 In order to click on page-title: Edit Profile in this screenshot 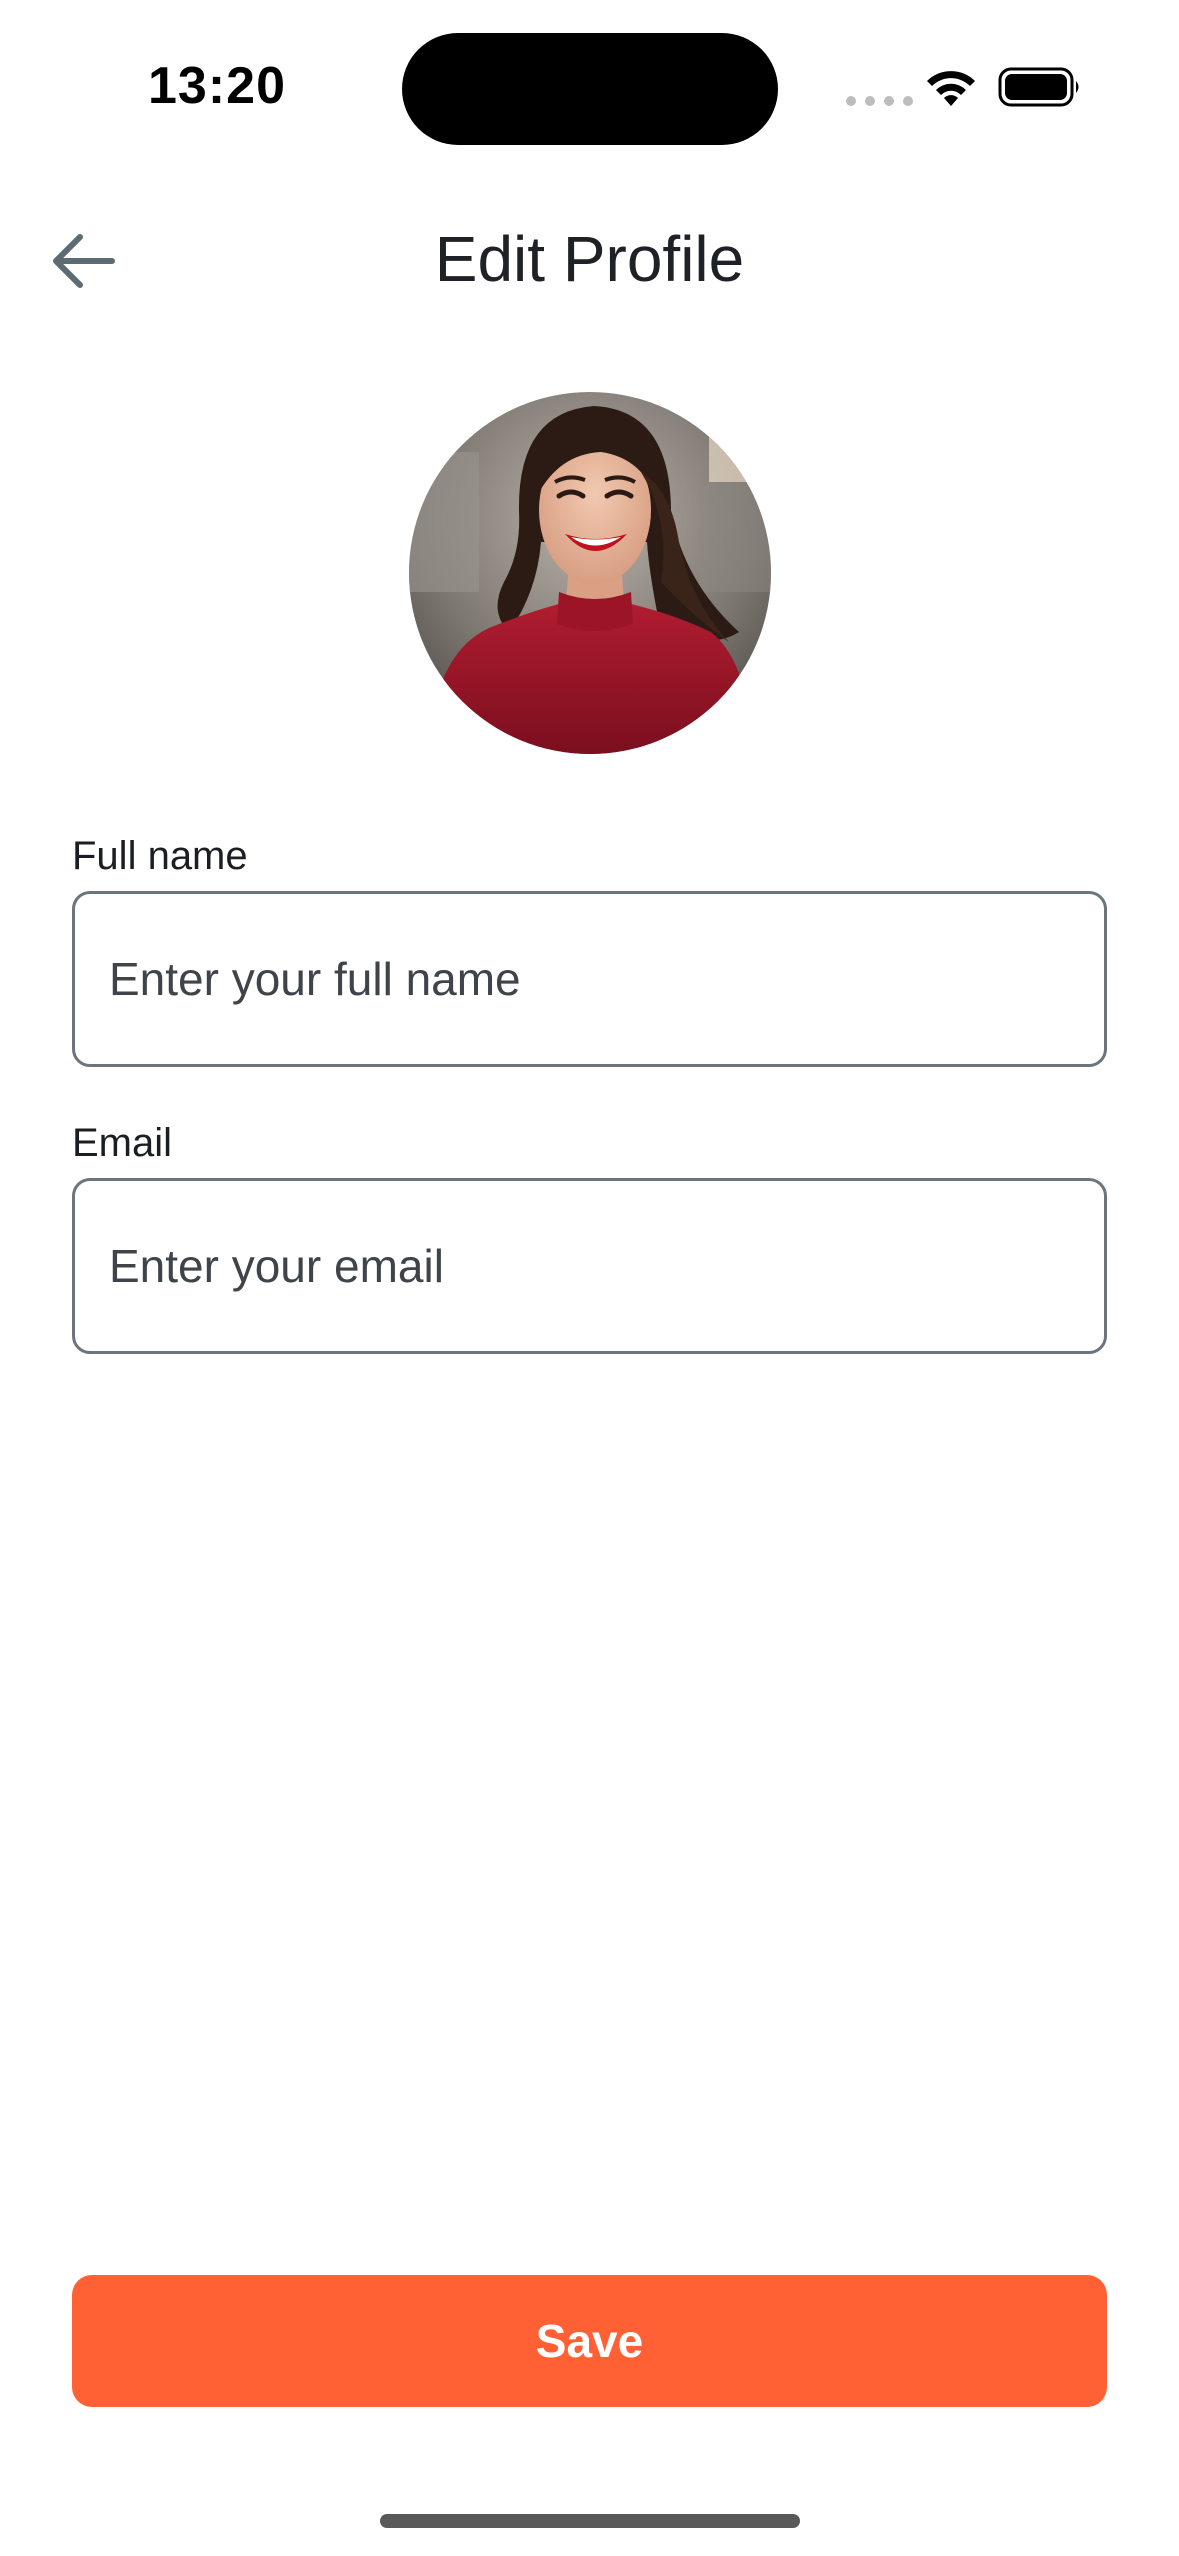, I will do `click(589, 259)`.